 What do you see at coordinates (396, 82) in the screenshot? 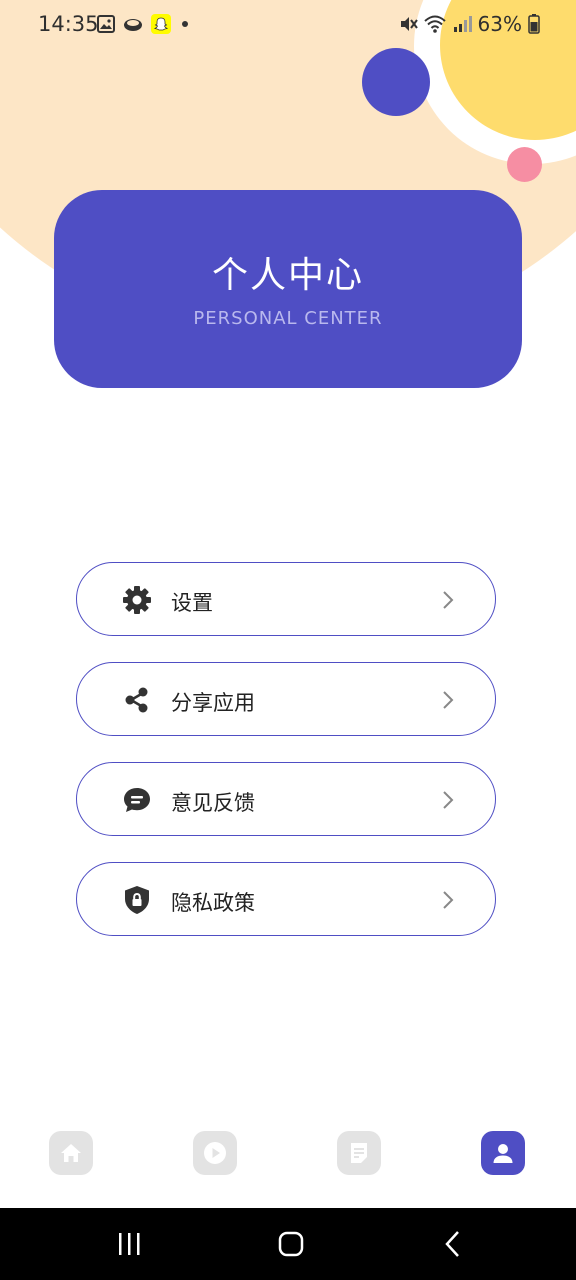
I see `background-purple-dot` at bounding box center [396, 82].